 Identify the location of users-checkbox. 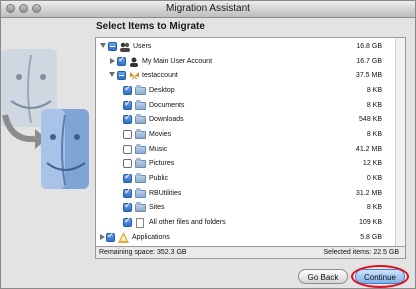
(112, 46).